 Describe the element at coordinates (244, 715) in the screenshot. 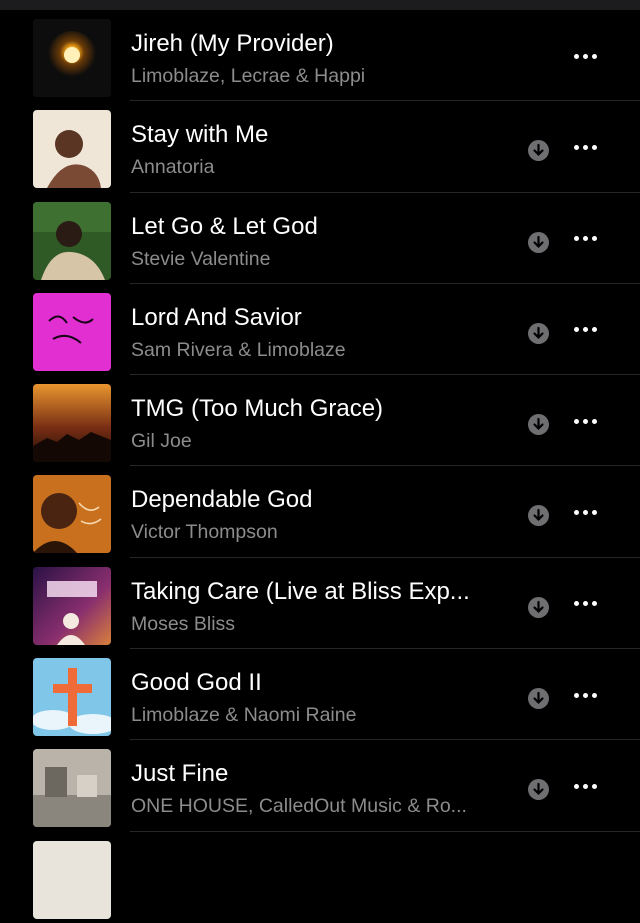

I see `song-artist: Limoblaze & Naomi Raine` at that location.